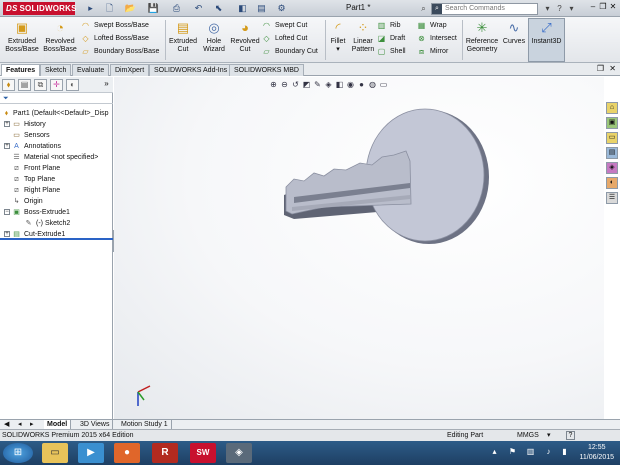 This screenshot has width=620, height=465. Describe the element at coordinates (6, 424) in the screenshot. I see `first-tab-icon: ◀` at that location.